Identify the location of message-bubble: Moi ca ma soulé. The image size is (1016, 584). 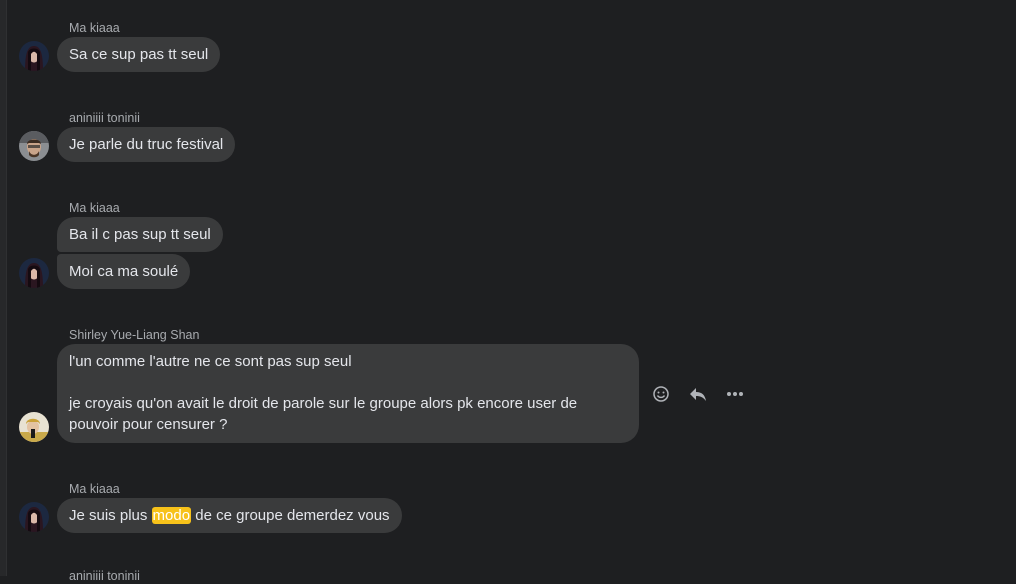
(124, 271).